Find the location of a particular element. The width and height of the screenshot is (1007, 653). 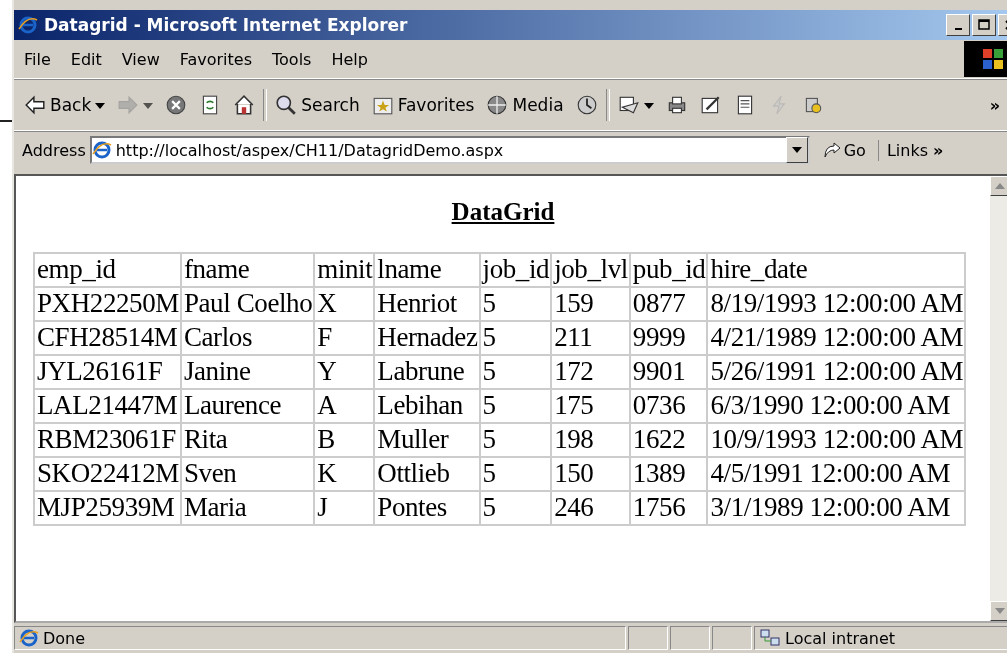

table-cell: Carlos is located at coordinates (247, 338).